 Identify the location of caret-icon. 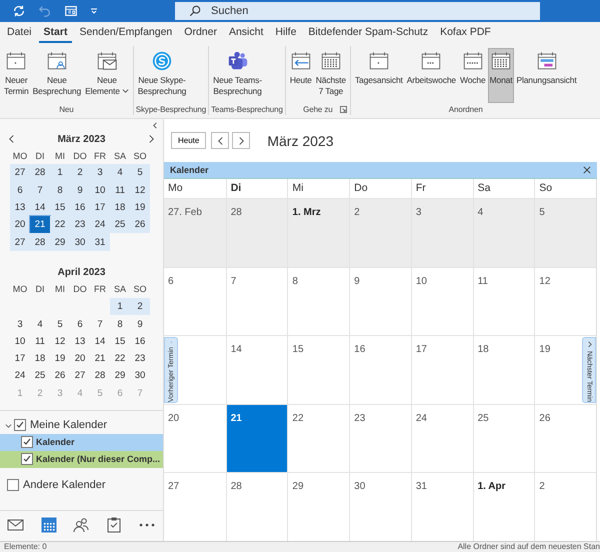
(94, 11).